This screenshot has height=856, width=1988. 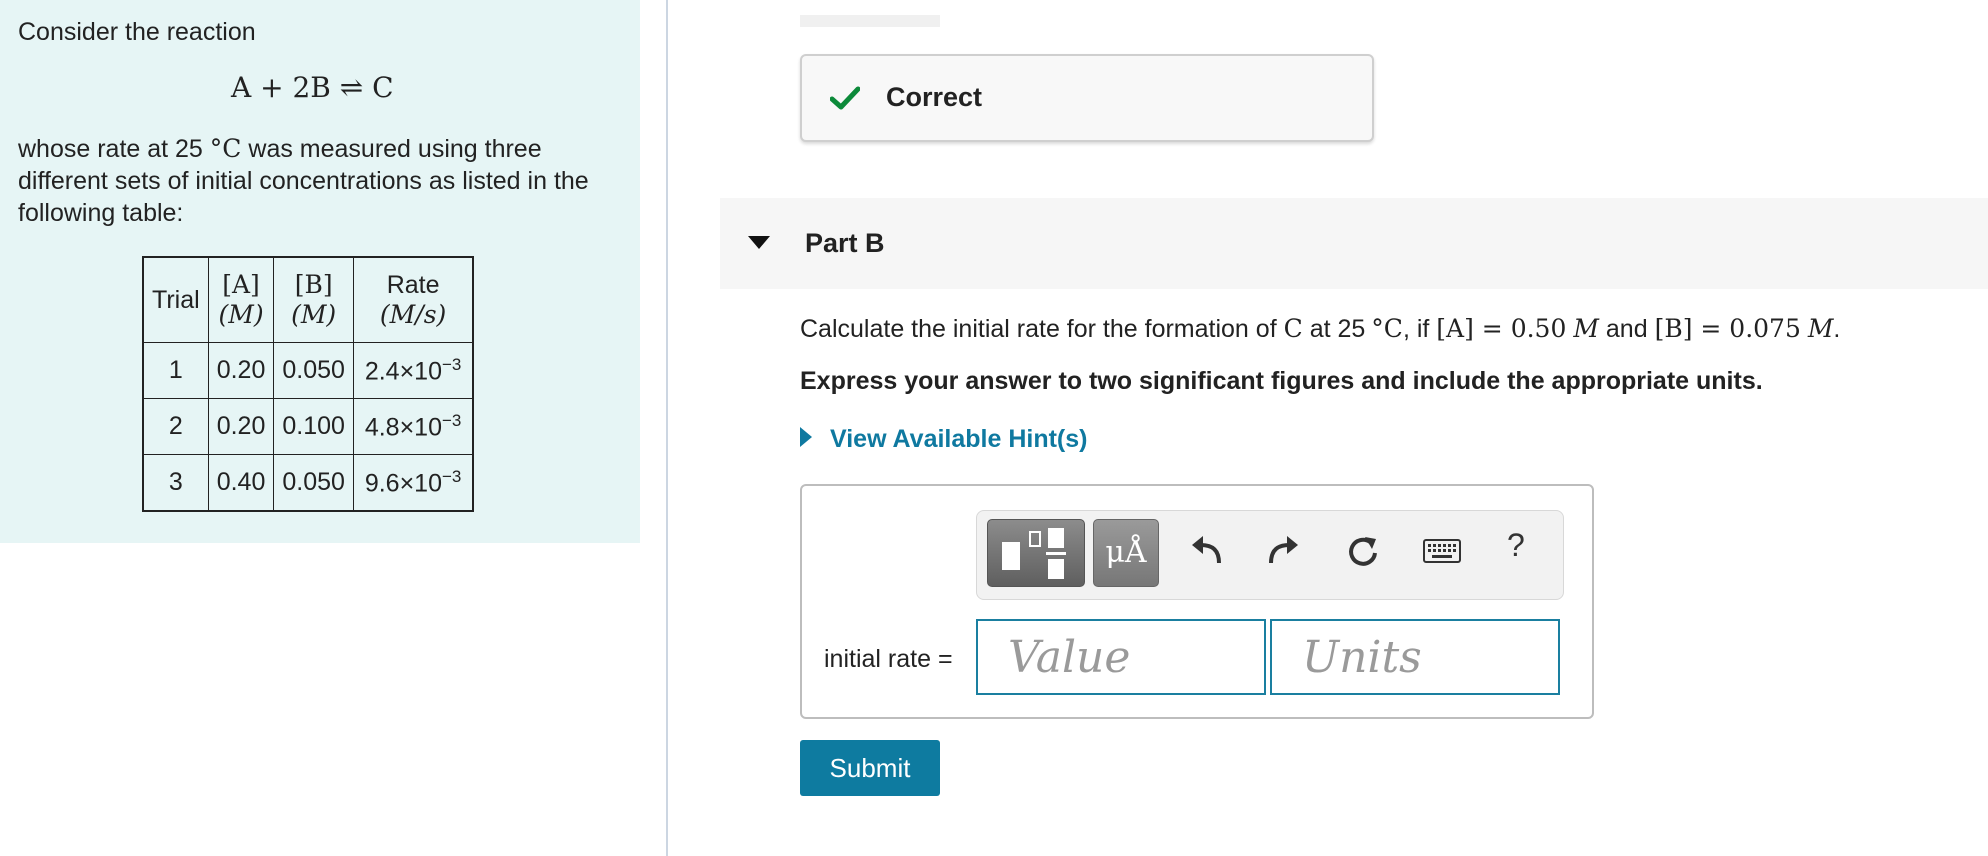 What do you see at coordinates (959, 439) in the screenshot?
I see `hint-label: View Available Hint(s)` at bounding box center [959, 439].